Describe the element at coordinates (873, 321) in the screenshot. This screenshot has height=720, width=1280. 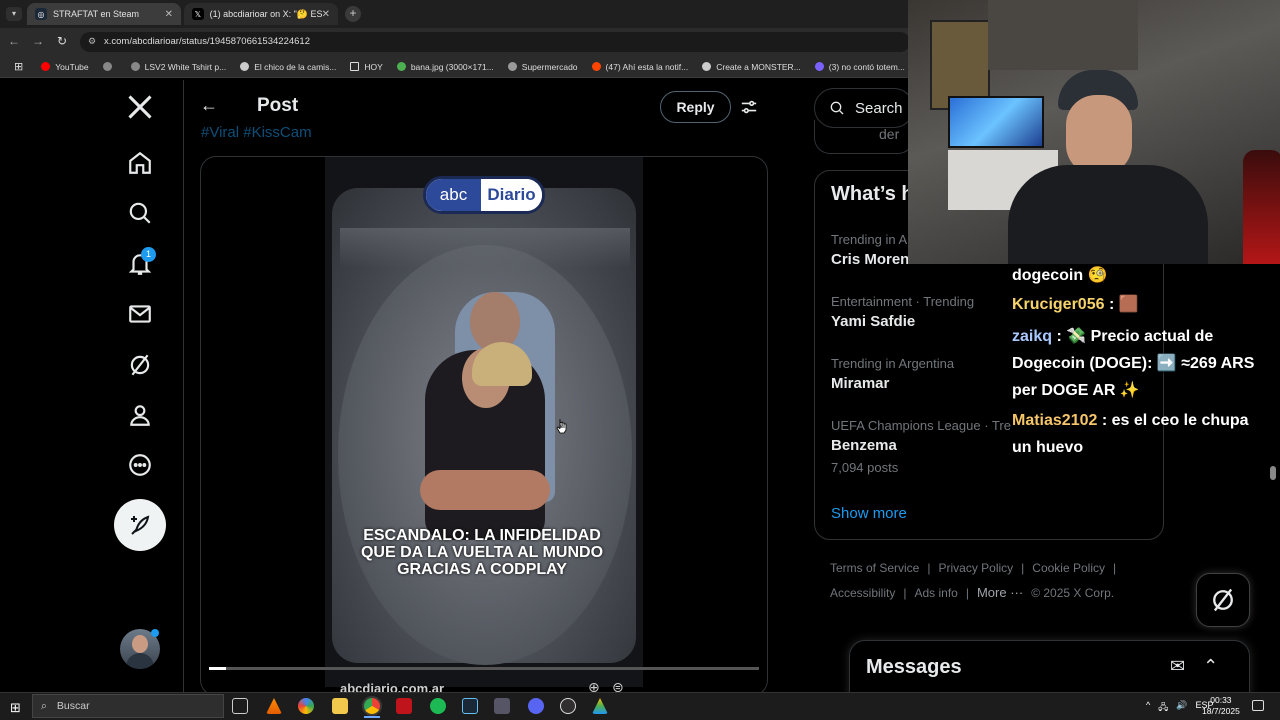
I see `trend-item: Yami Safdie` at that location.